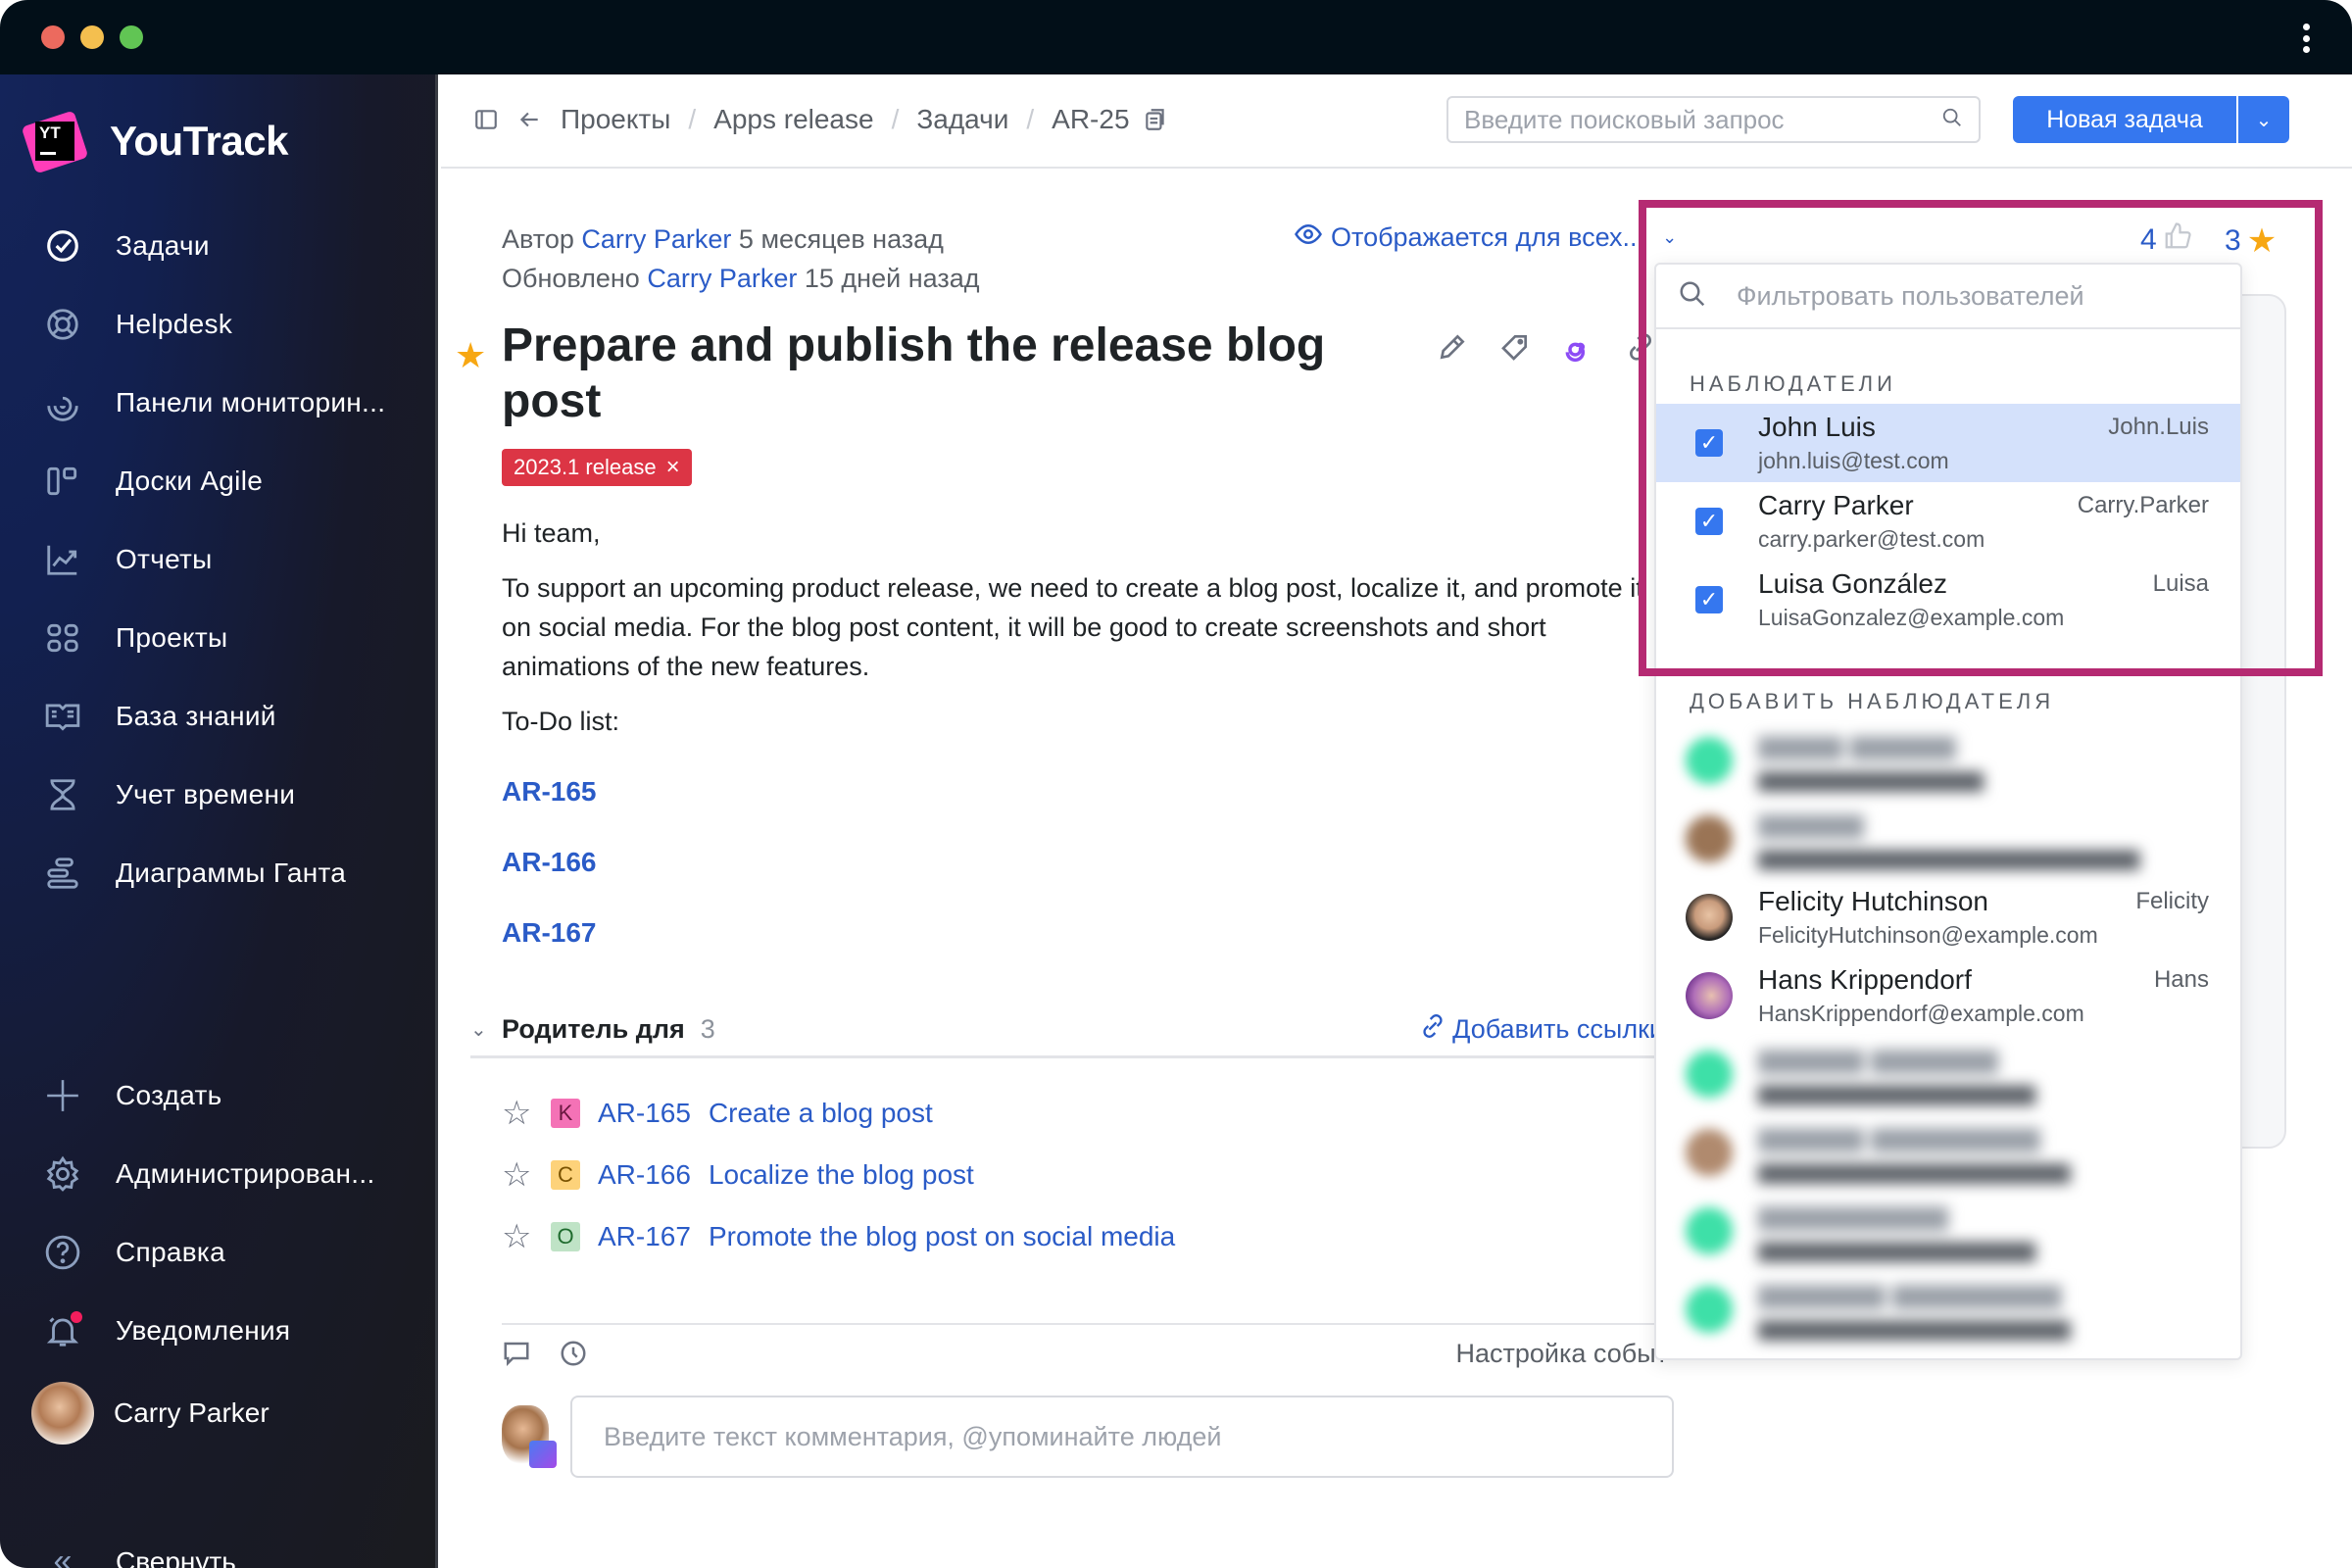 This screenshot has width=2352, height=1568. What do you see at coordinates (529, 119) in the screenshot?
I see `back-arrow-icon` at bounding box center [529, 119].